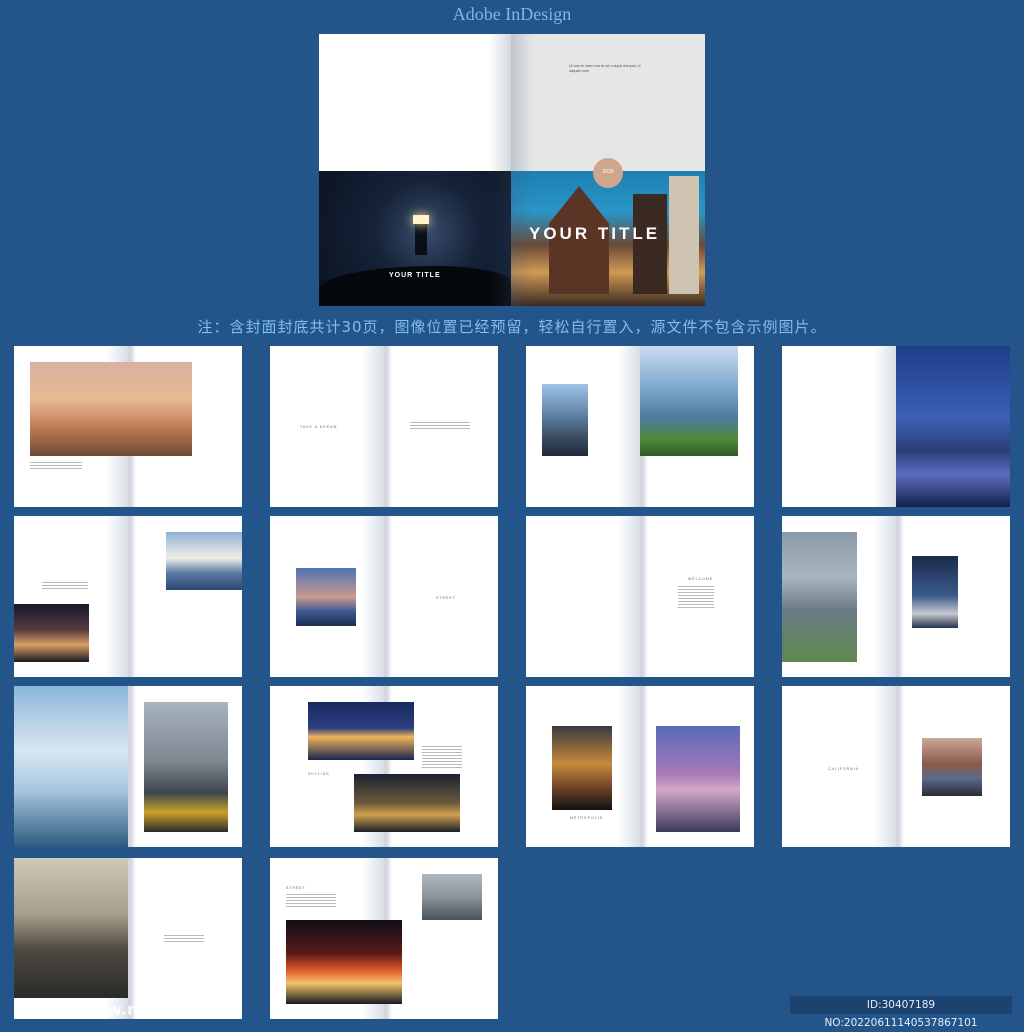 This screenshot has height=1032, width=1024. Describe the element at coordinates (565, 420) in the screenshot. I see `bay-image` at that location.